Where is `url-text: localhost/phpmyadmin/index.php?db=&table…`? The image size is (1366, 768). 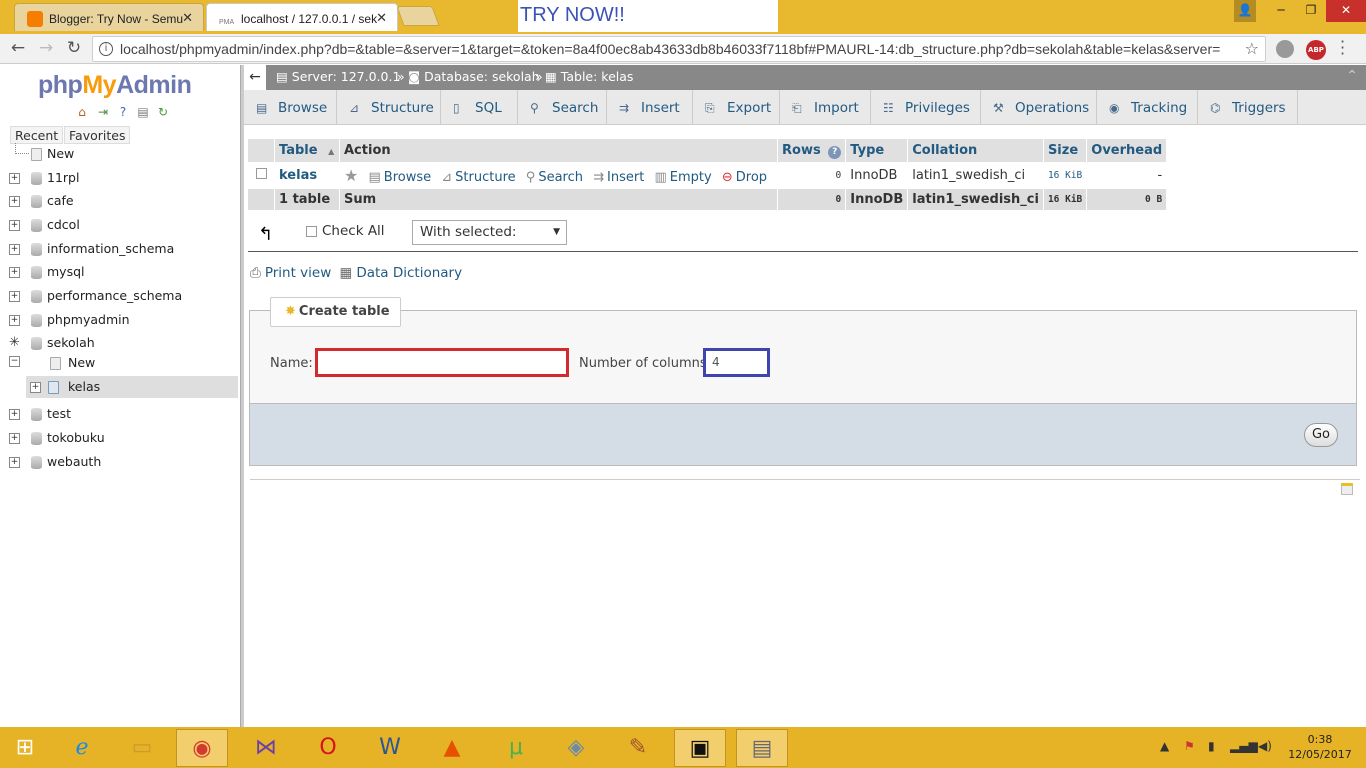 url-text: localhost/phpmyadmin/index.php?db=&table… is located at coordinates (680, 49).